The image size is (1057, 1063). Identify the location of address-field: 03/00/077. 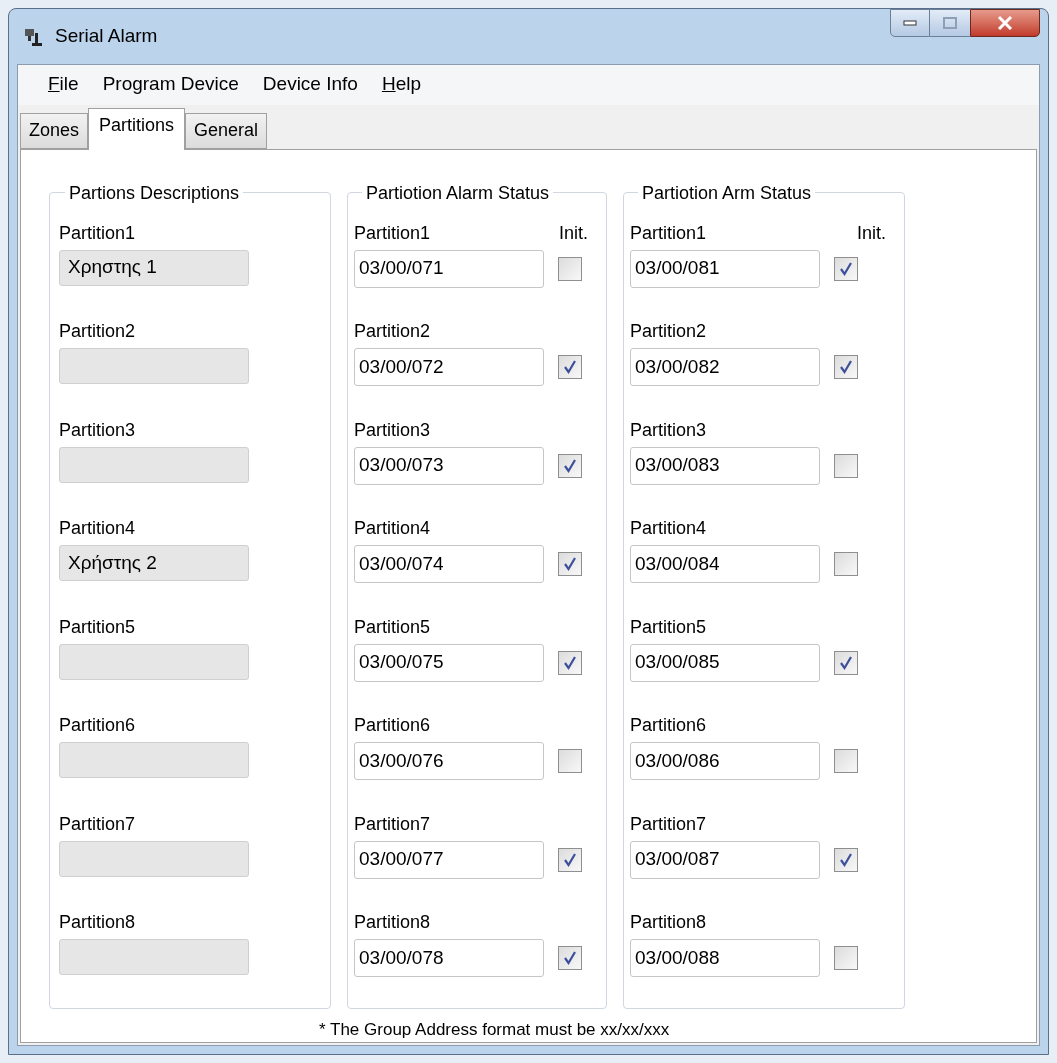
(449, 859).